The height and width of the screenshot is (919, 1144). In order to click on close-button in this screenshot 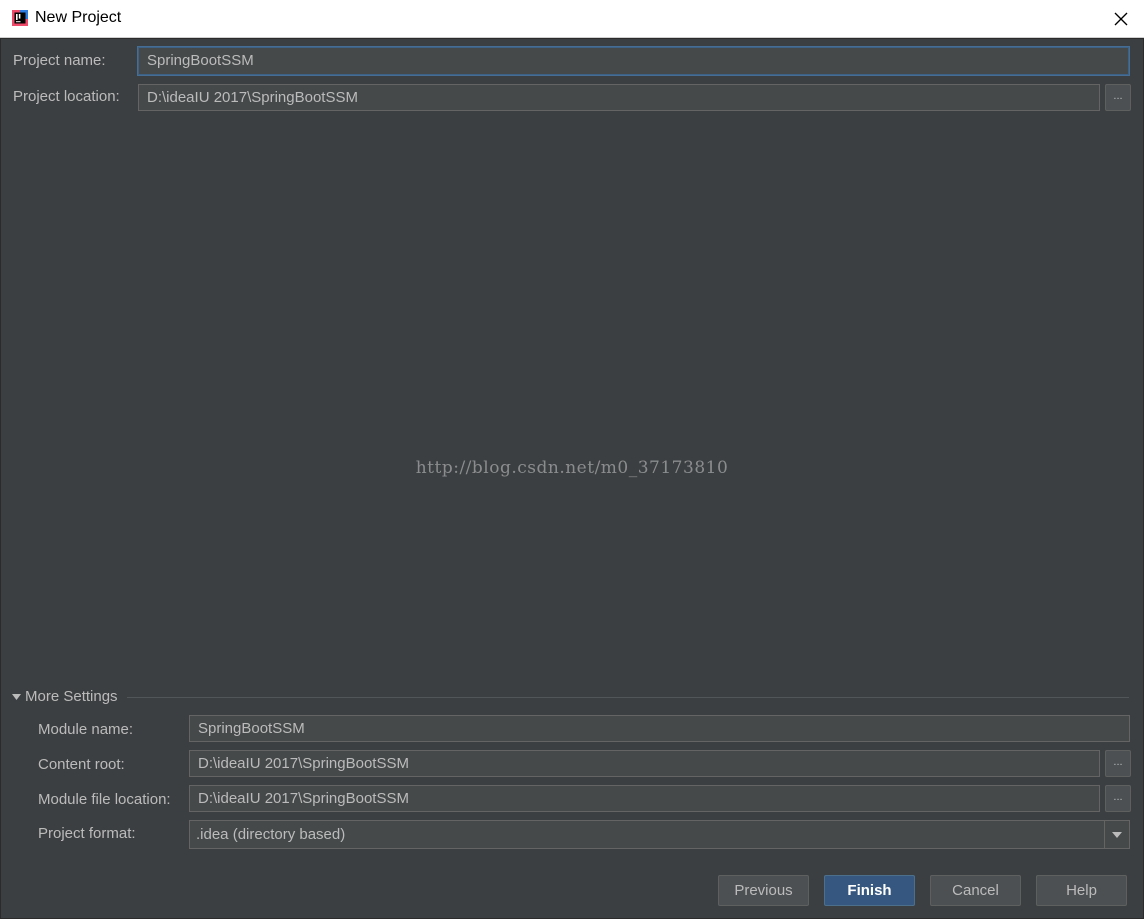, I will do `click(1121, 18)`.